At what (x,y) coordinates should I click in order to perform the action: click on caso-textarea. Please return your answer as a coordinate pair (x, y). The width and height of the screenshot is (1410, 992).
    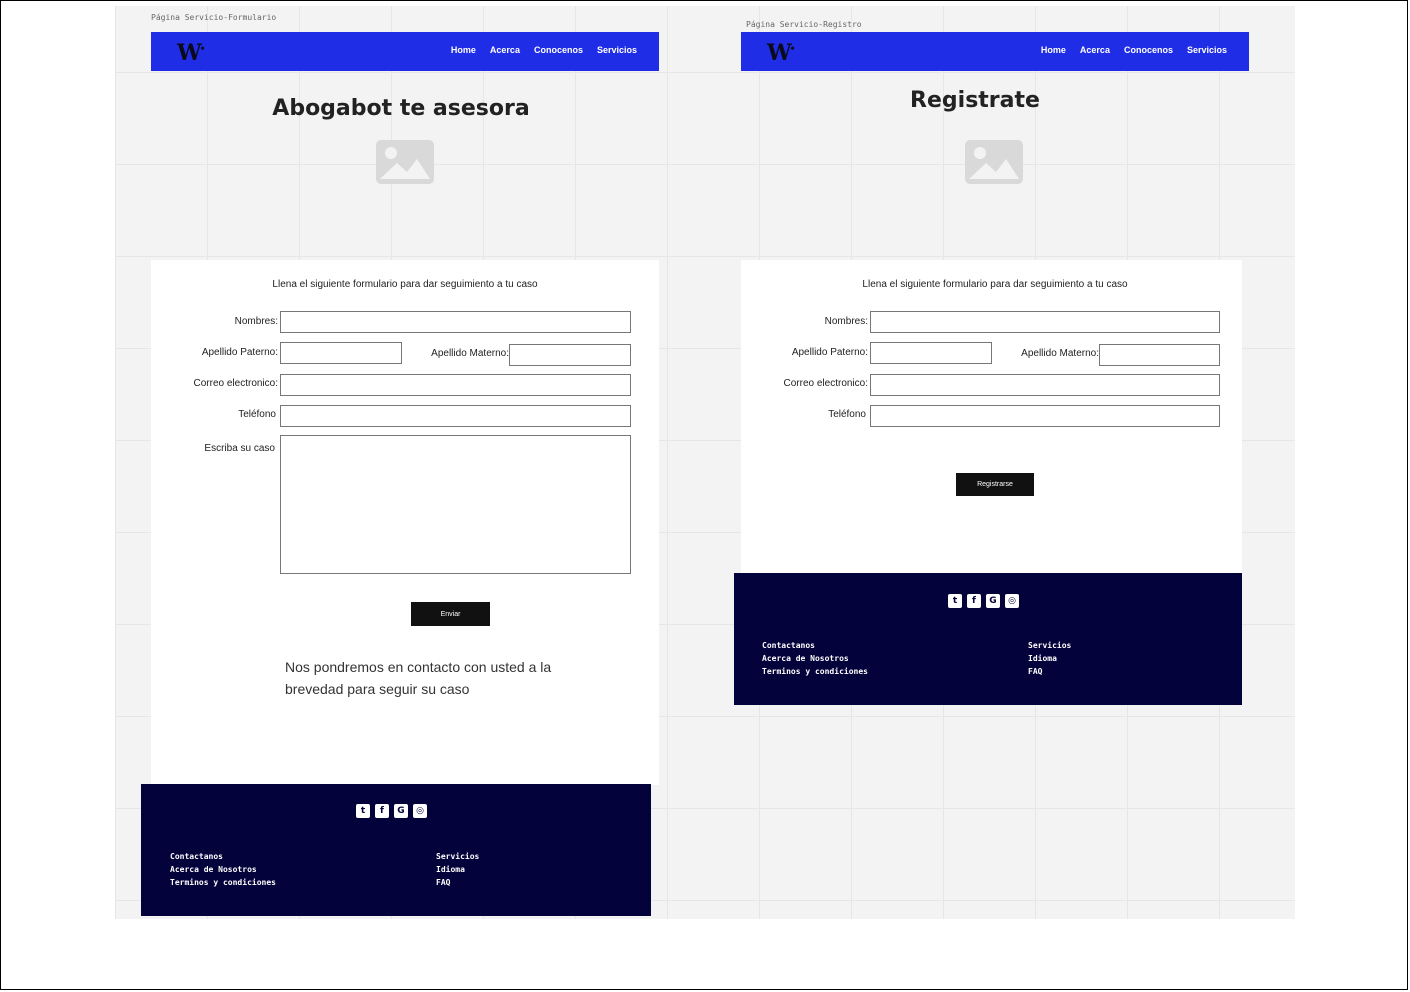
    Looking at the image, I should click on (455, 504).